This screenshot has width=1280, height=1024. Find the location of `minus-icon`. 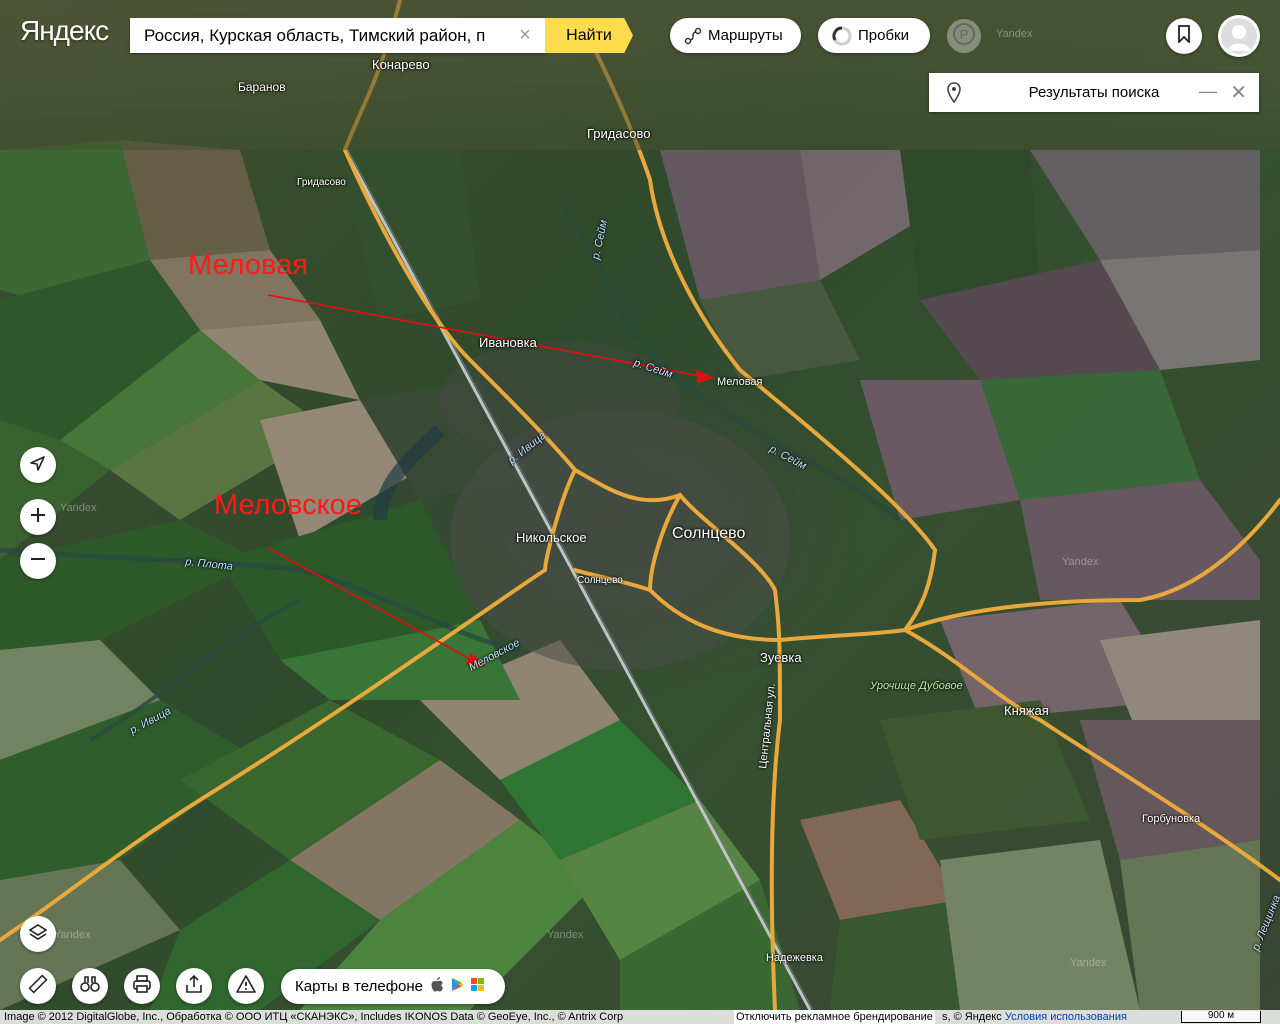

minus-icon is located at coordinates (38, 561).